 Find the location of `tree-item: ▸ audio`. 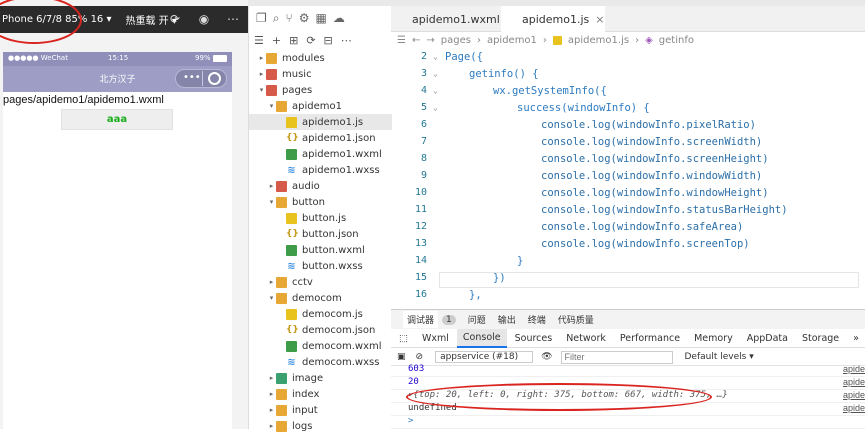

tree-item: ▸ audio is located at coordinates (320, 186).